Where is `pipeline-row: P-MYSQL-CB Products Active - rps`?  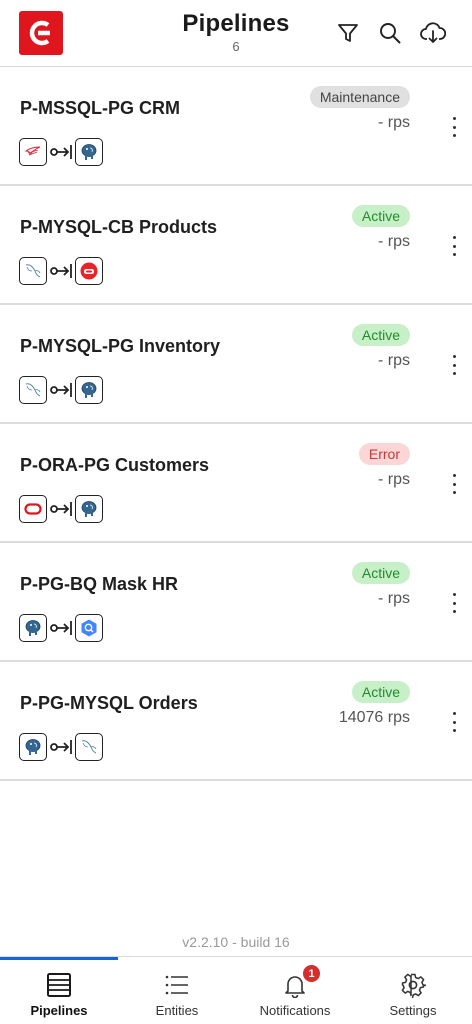
pipeline-row: P-MYSQL-CB Products Active - rps is located at coordinates (236, 245).